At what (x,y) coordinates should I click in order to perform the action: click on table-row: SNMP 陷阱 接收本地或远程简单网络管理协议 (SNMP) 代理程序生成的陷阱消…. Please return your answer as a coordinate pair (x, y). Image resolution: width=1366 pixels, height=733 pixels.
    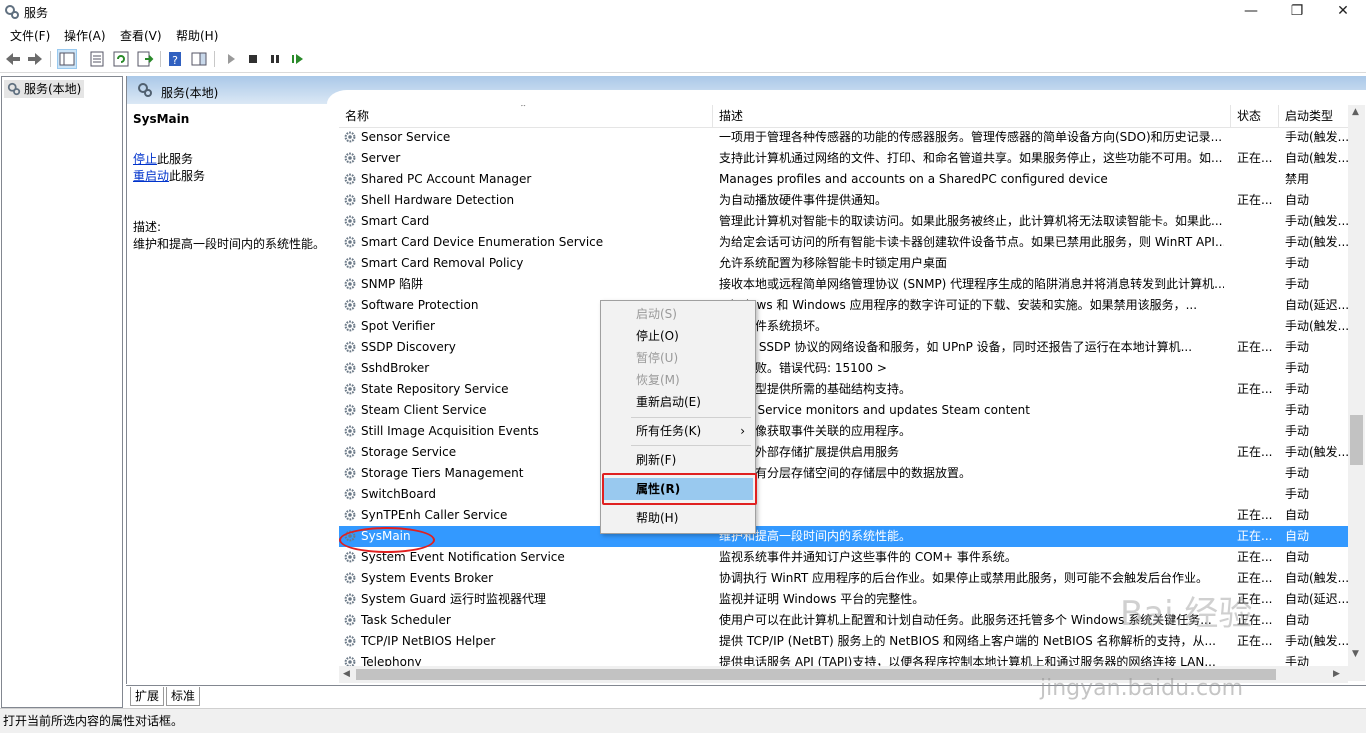
    Looking at the image, I should click on (844, 284).